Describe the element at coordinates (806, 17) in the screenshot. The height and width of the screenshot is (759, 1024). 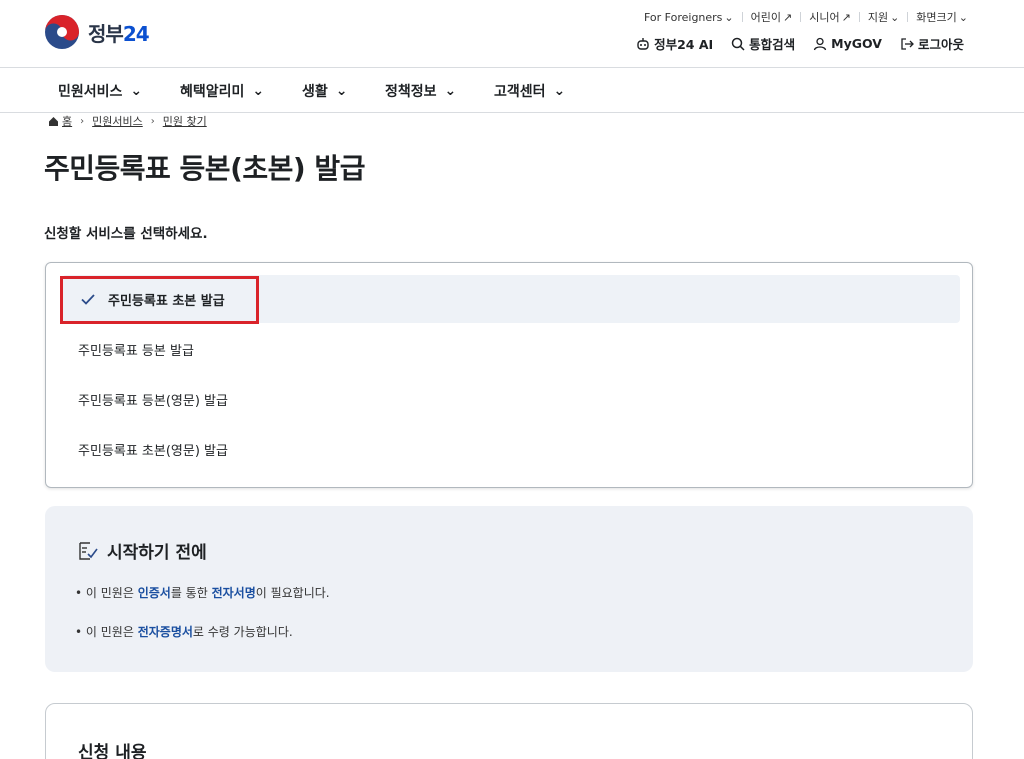
I see `utility-nav: For Foreigners ⌄ 어린이 ↗ 시니어 ↗ 지원 ⌄ 화면크기 ⌄` at that location.